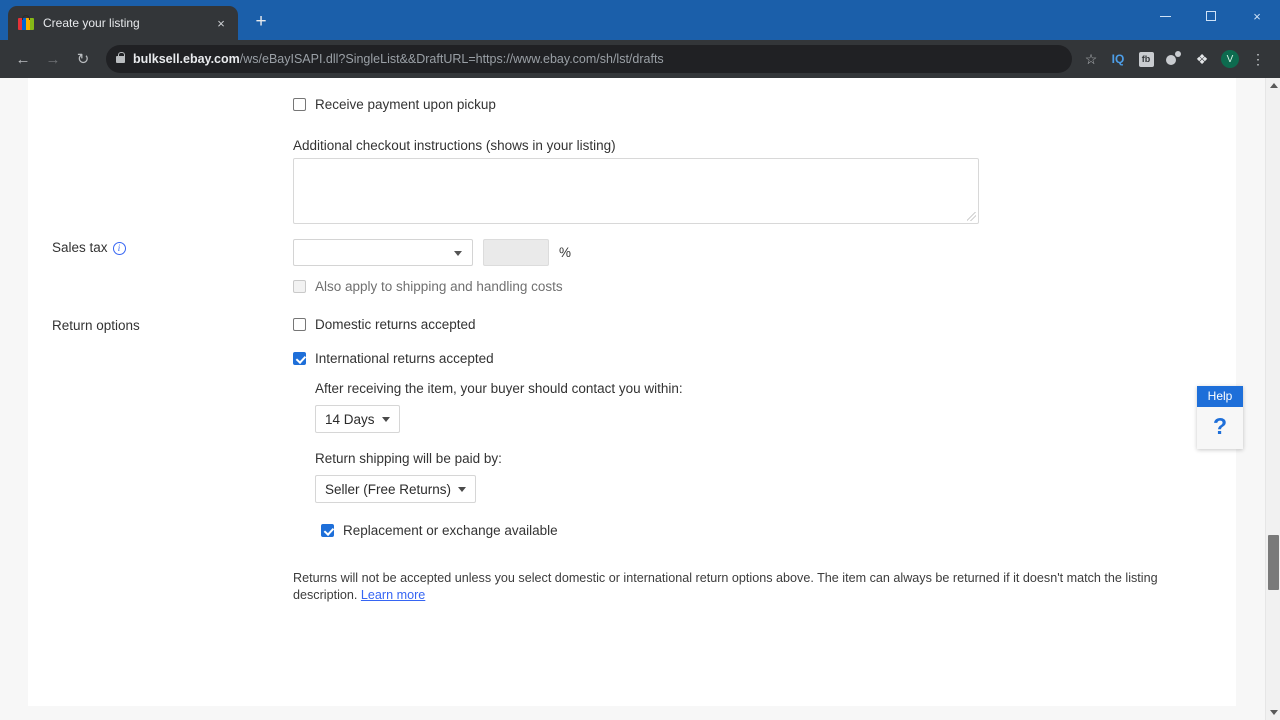  Describe the element at coordinates (261, 21) in the screenshot. I see `new-tab-button: +` at that location.